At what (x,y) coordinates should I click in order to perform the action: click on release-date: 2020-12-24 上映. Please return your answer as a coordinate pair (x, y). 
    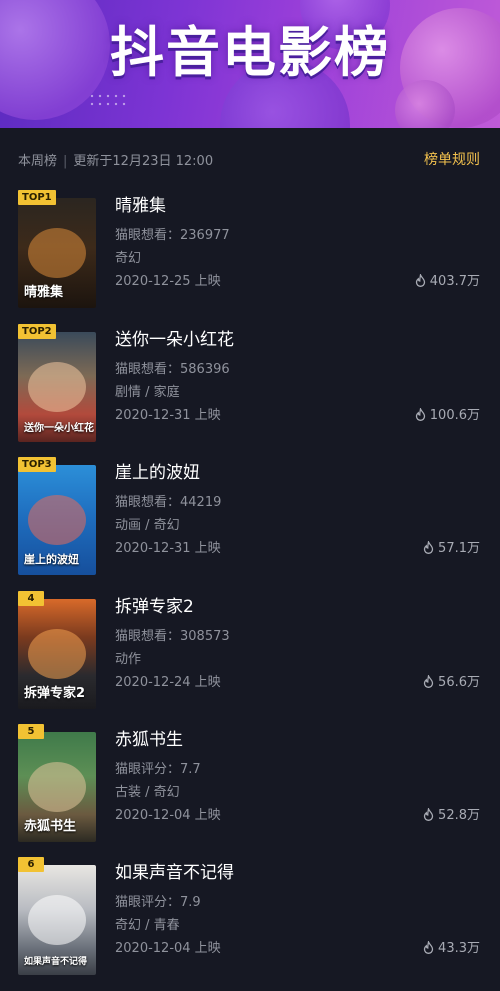
    Looking at the image, I should click on (168, 682).